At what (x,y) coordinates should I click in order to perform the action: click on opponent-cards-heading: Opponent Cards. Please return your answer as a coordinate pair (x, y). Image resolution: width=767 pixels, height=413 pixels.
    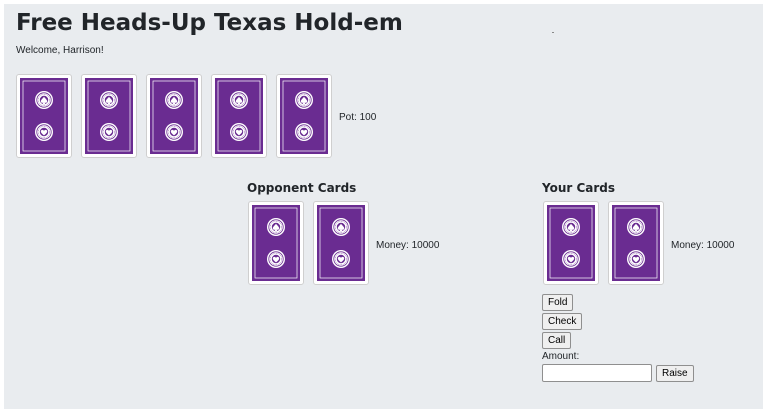
    Looking at the image, I should click on (302, 188).